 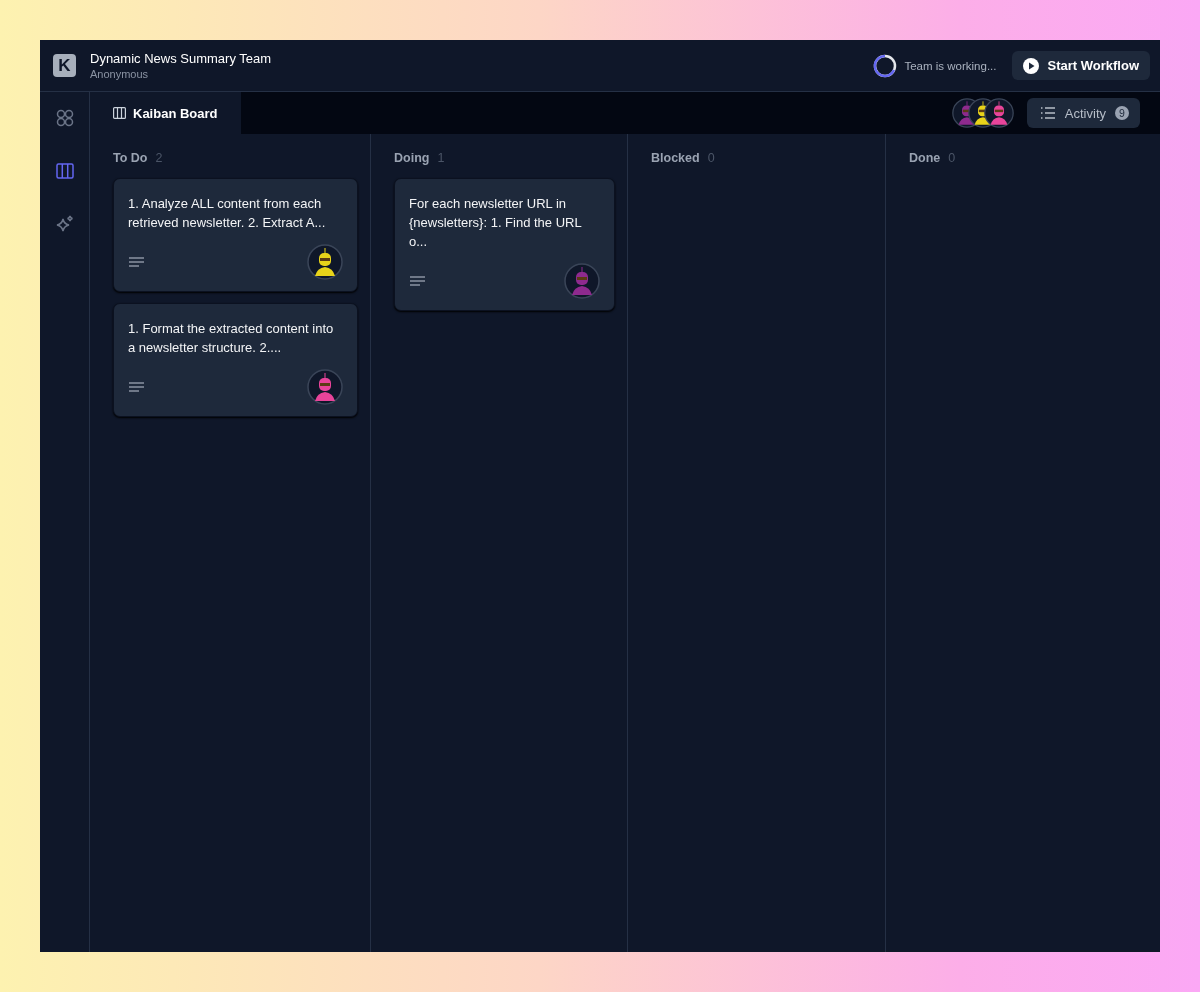 I want to click on play-icon, so click(x=1030, y=65).